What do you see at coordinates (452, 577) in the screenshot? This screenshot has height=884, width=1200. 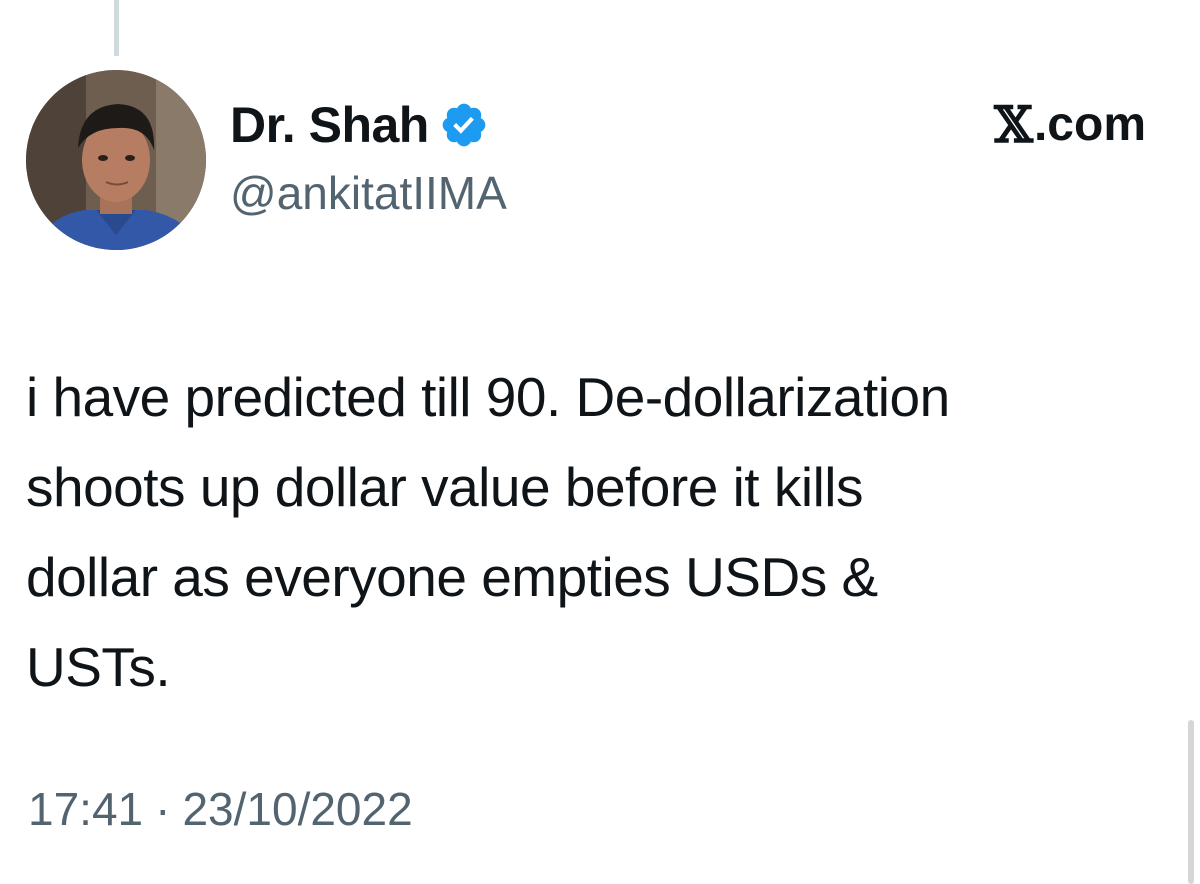 I see `tweet-text-line: dollar as everyone empties USDs &` at bounding box center [452, 577].